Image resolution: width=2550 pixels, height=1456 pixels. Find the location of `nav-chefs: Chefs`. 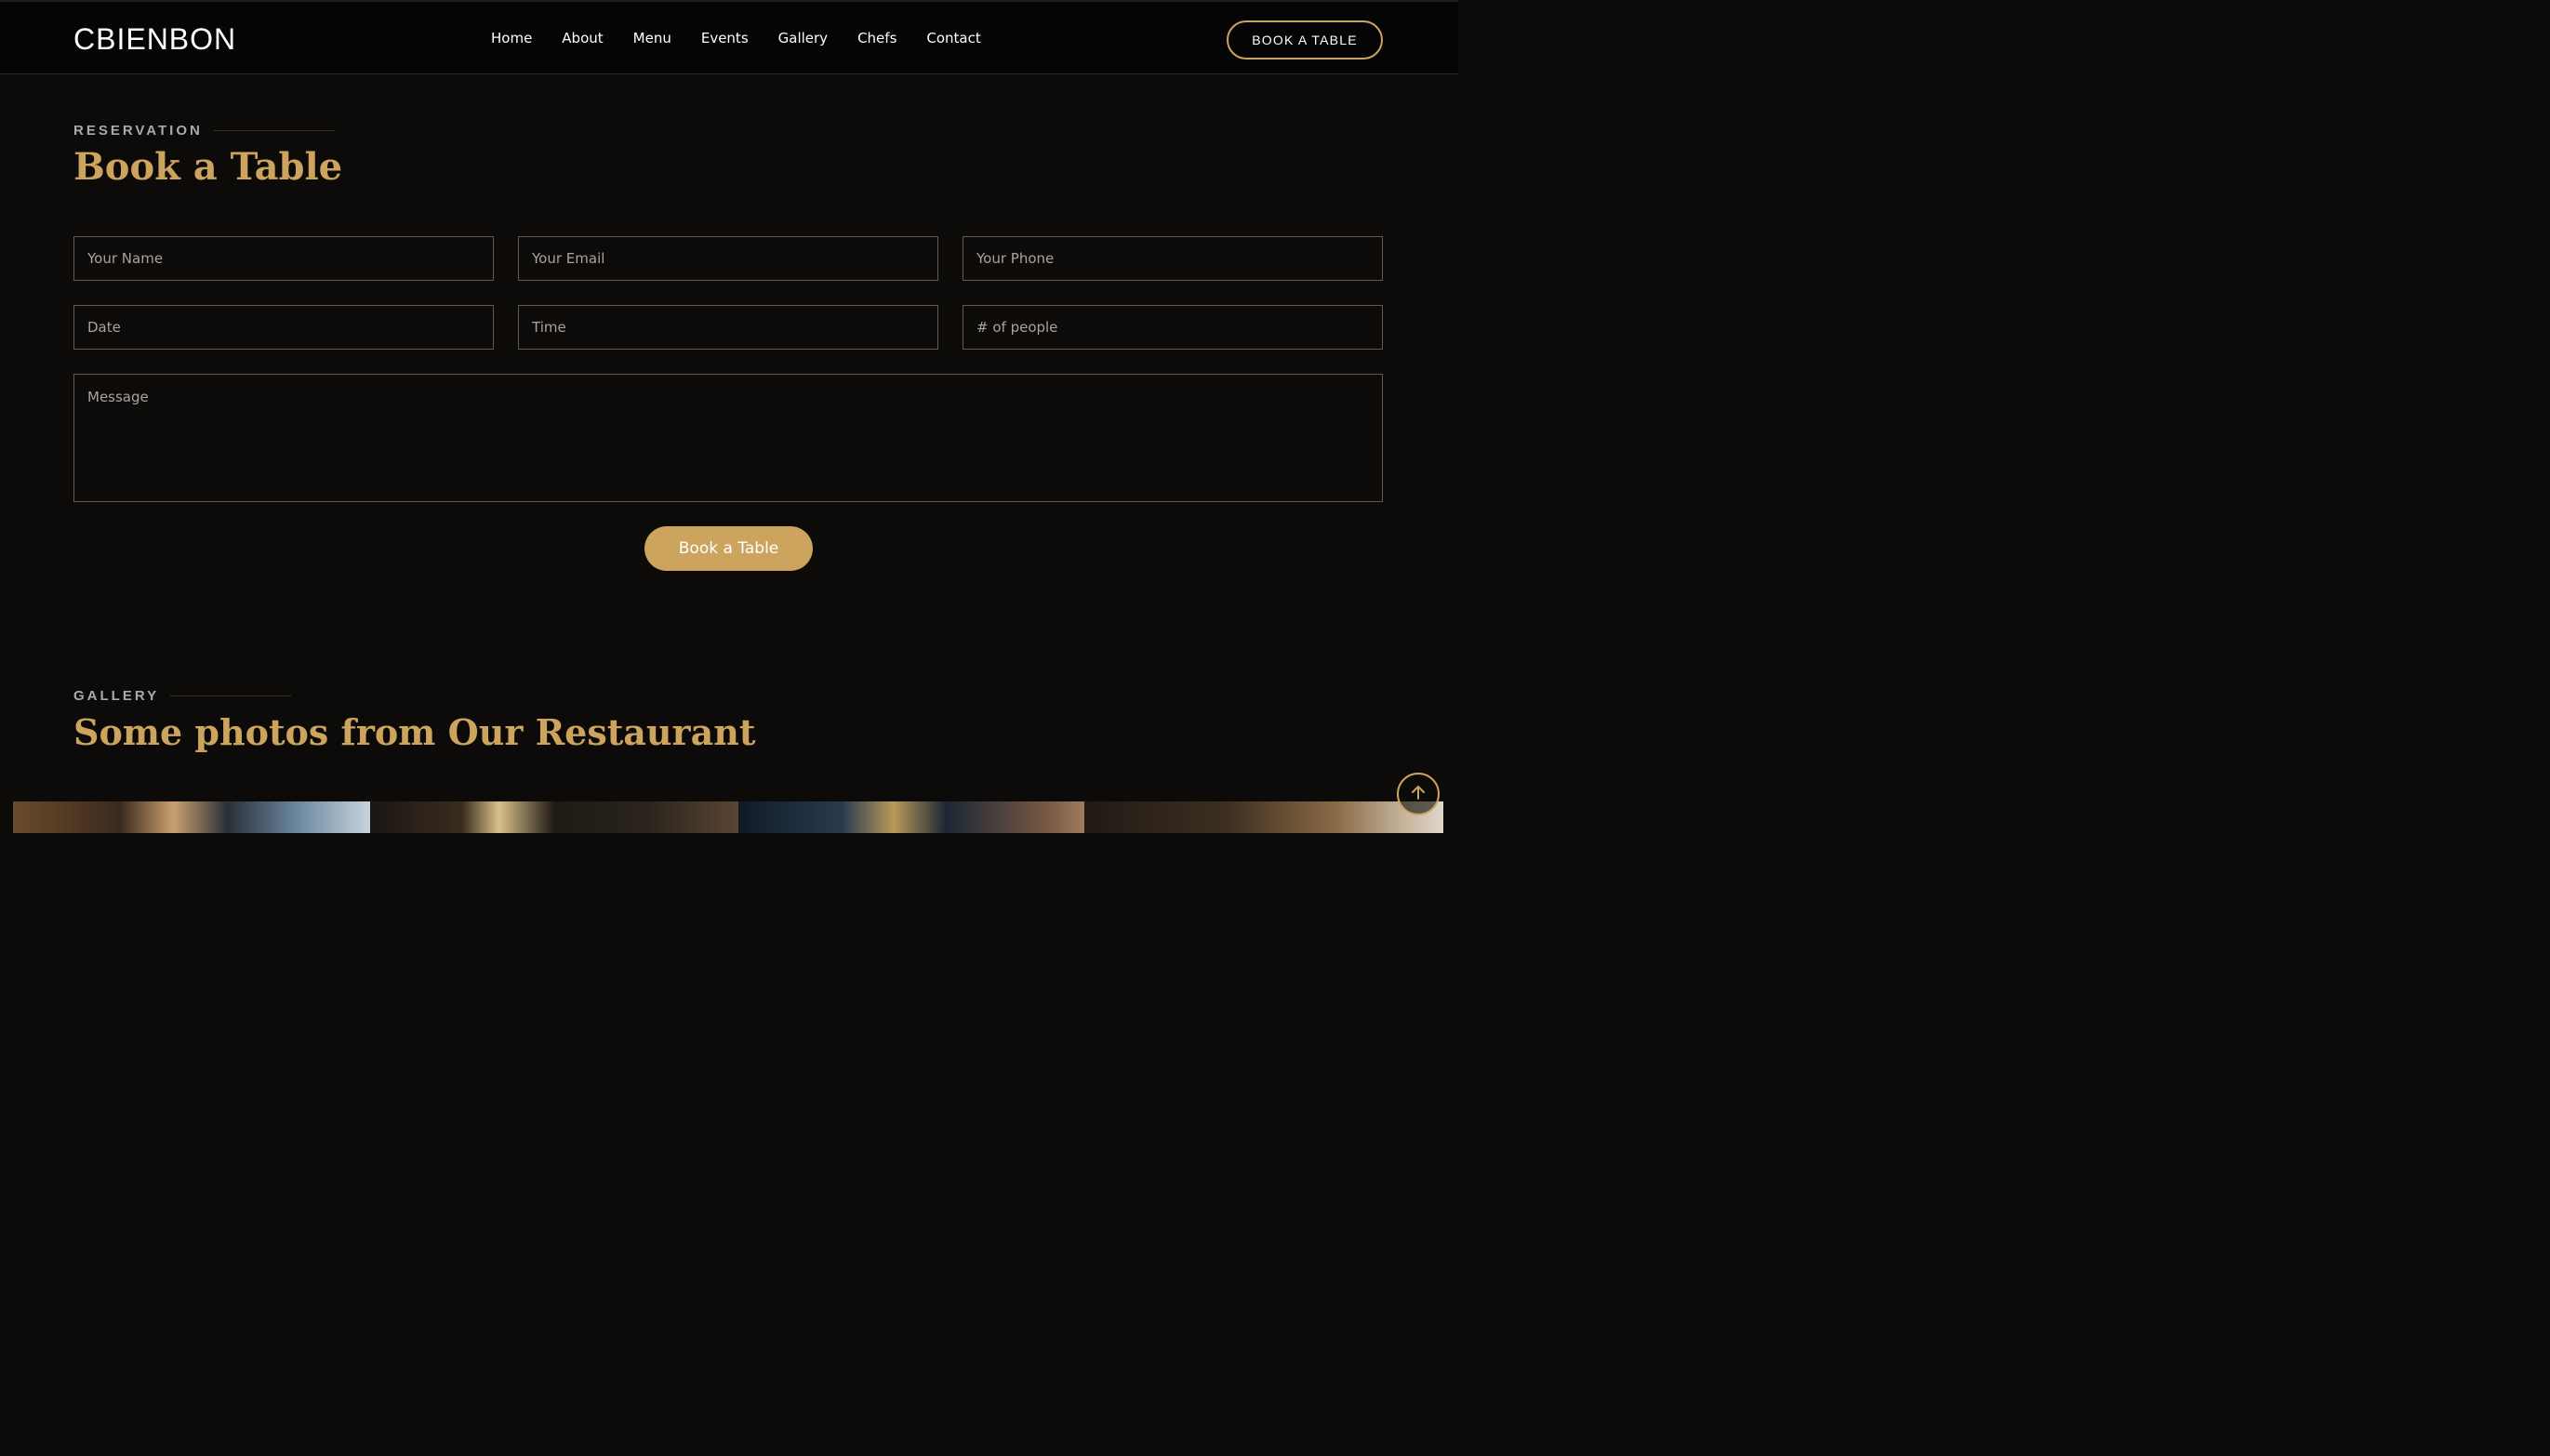

nav-chefs: Chefs is located at coordinates (877, 38).